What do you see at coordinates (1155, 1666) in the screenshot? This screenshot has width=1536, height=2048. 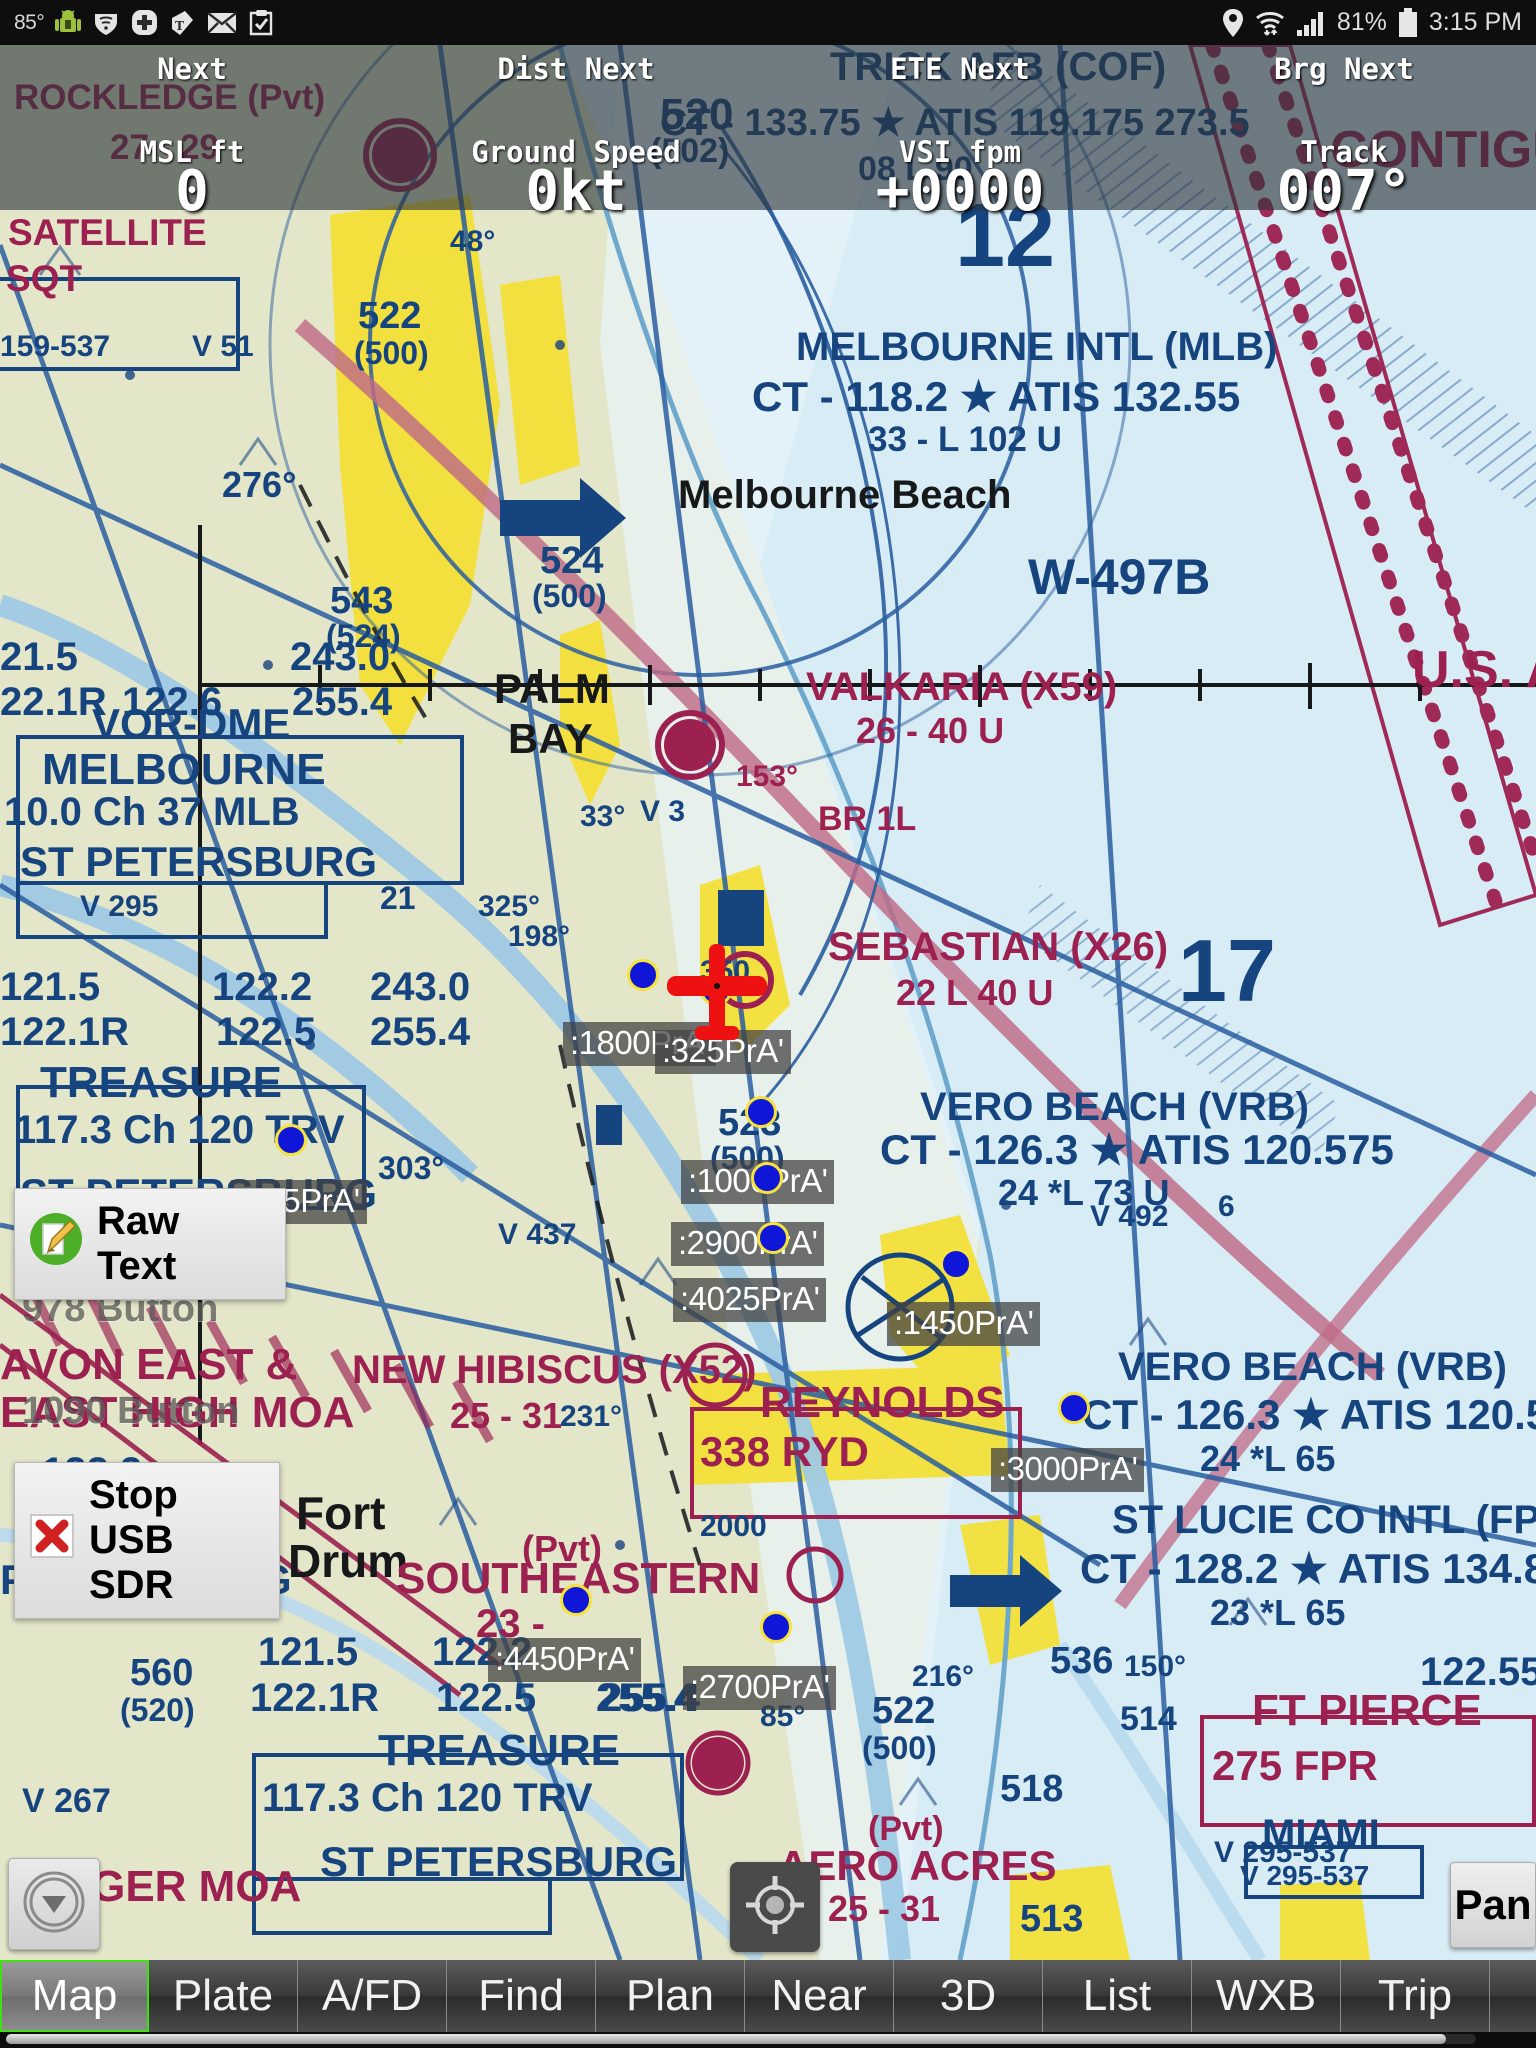 I see `chart-label: 150°` at bounding box center [1155, 1666].